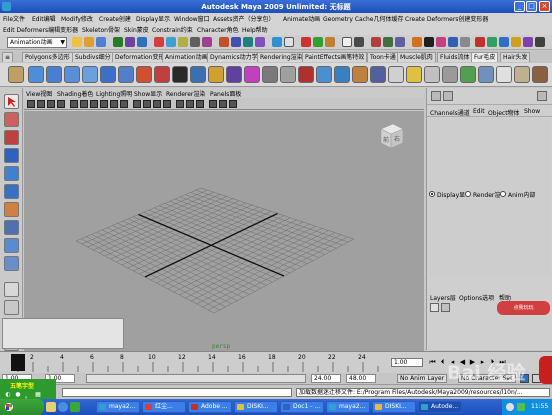 This screenshot has width=552, height=415. I want to click on quick-launch-media-icon, so click(75, 407).